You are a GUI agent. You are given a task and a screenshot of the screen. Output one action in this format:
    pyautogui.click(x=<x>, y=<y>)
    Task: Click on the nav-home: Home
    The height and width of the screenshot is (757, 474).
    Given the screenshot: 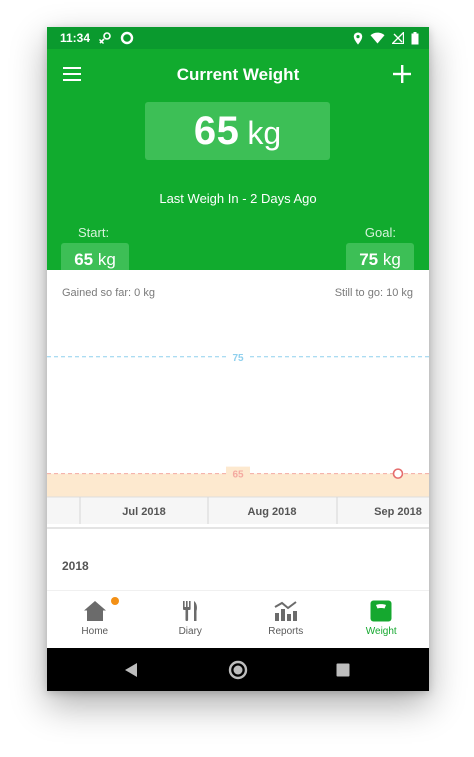 What is the action you would take?
    pyautogui.click(x=95, y=619)
    